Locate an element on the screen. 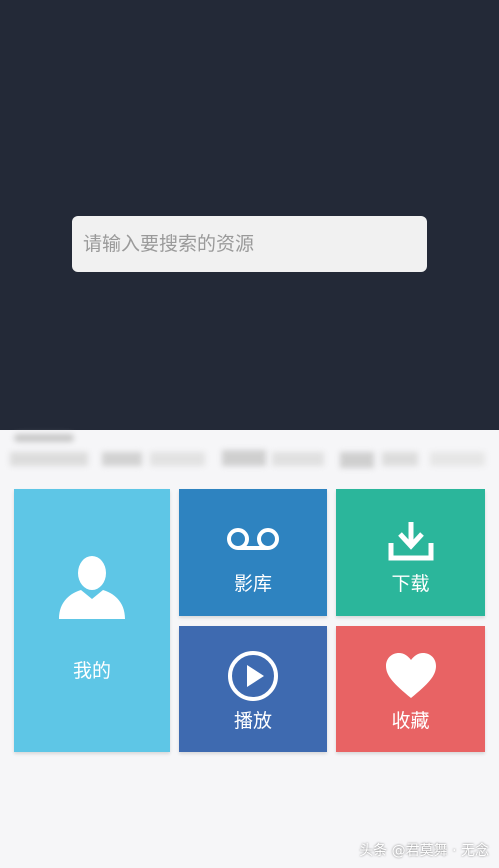 This screenshot has width=499, height=868. watermark: 头条 @君莫舞 · 无念 is located at coordinates (424, 851).